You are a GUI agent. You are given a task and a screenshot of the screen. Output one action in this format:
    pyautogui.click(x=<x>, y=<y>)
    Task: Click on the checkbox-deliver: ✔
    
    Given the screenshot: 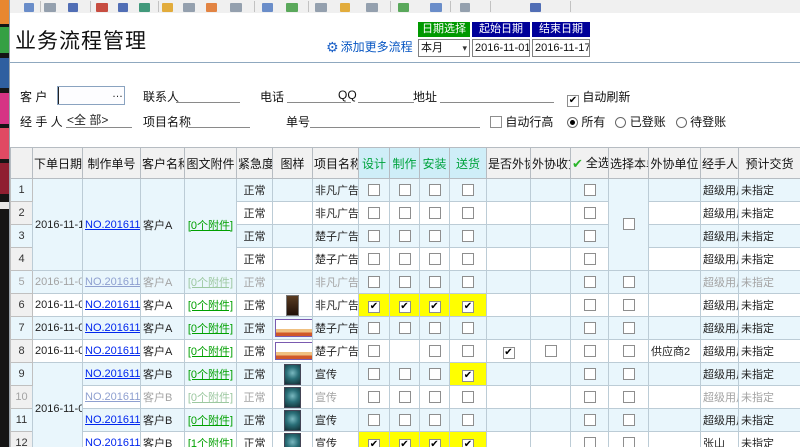 What is the action you would take?
    pyautogui.click(x=468, y=375)
    